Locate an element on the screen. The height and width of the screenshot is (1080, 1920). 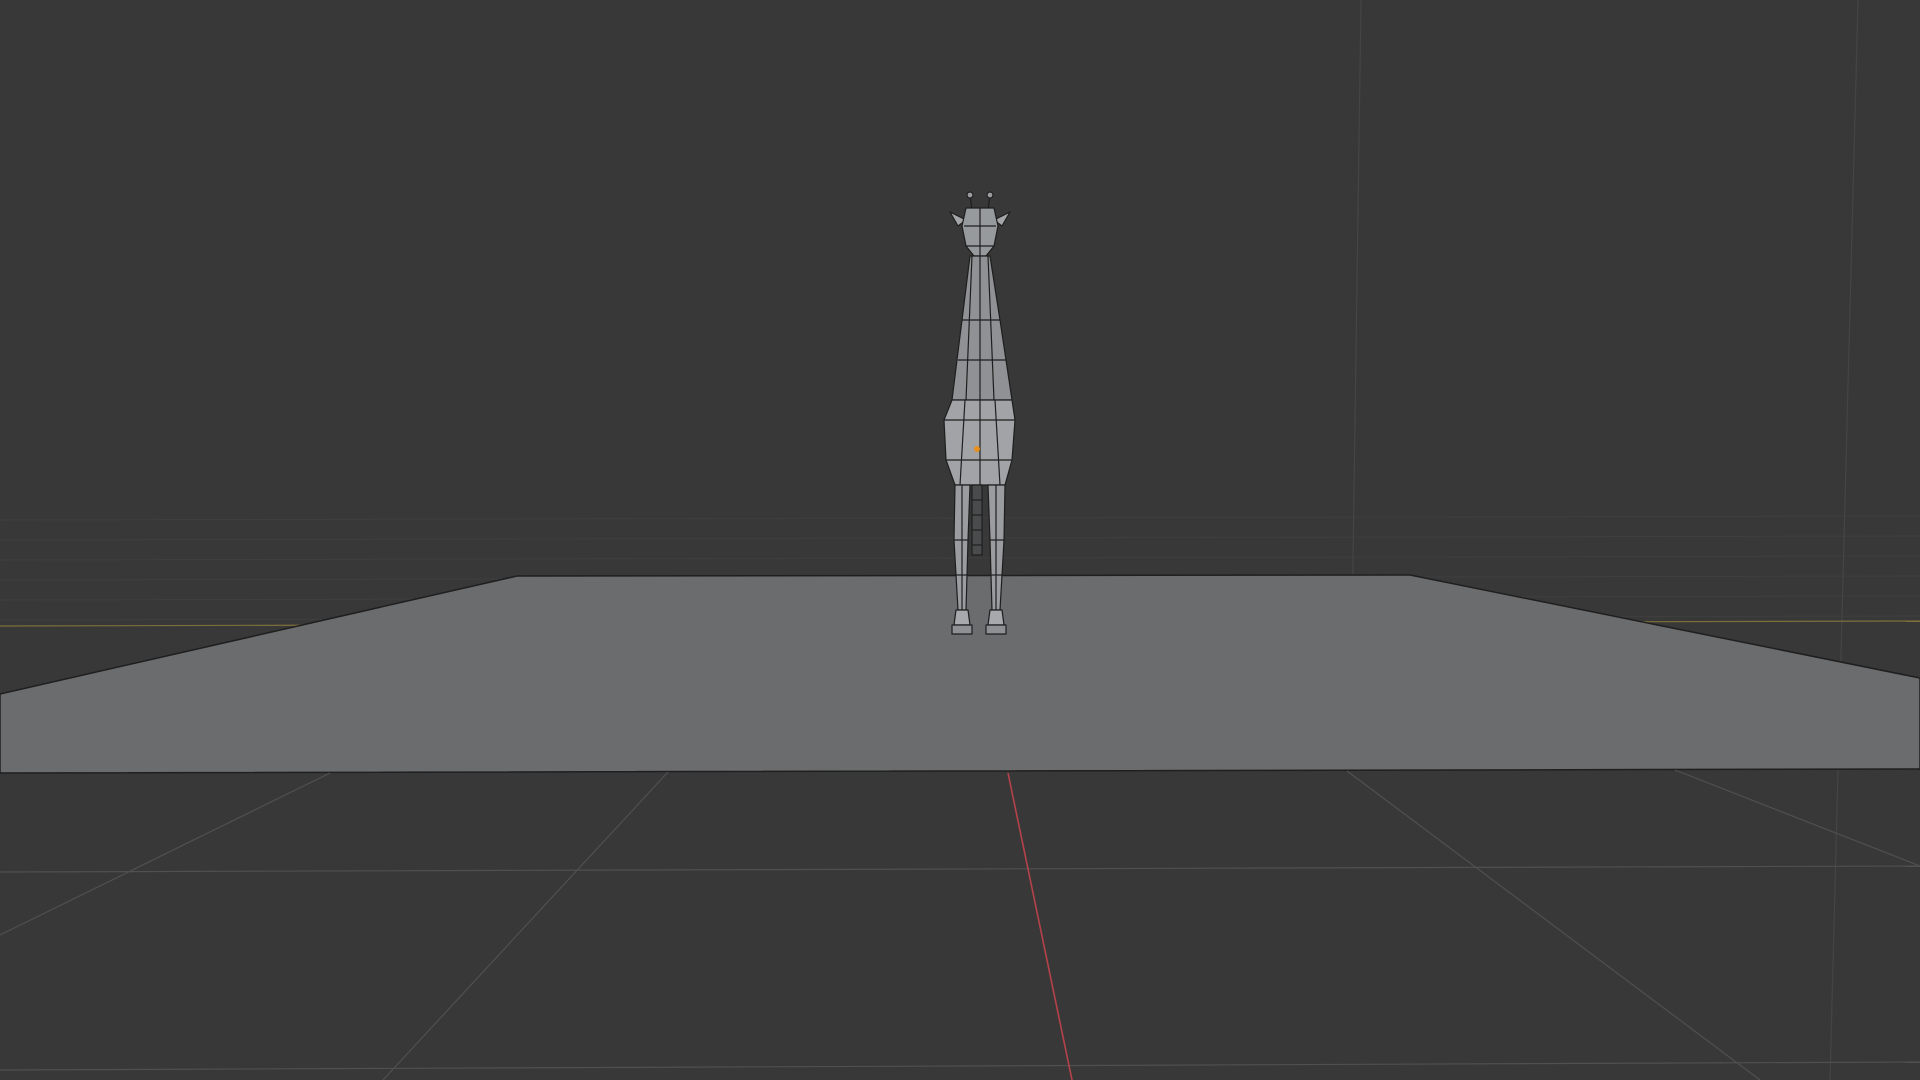
object-origin is located at coordinates (977, 449).